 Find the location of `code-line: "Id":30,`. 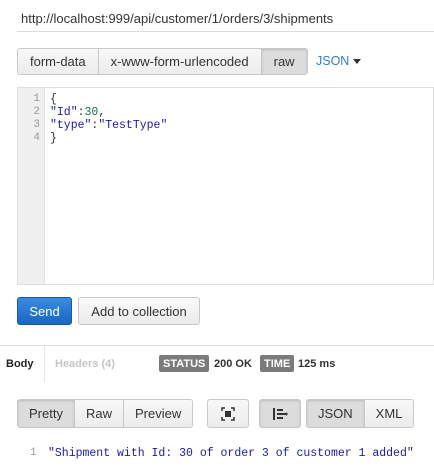

code-line: "Id":30, is located at coordinates (77, 112).